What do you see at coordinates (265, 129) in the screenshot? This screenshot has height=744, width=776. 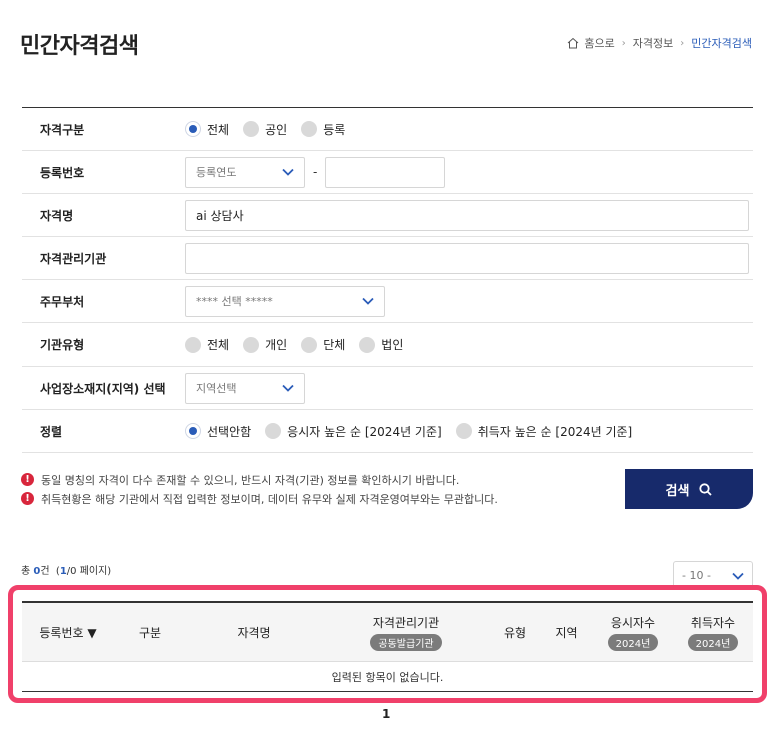 I see `radio-type-official: 공인` at bounding box center [265, 129].